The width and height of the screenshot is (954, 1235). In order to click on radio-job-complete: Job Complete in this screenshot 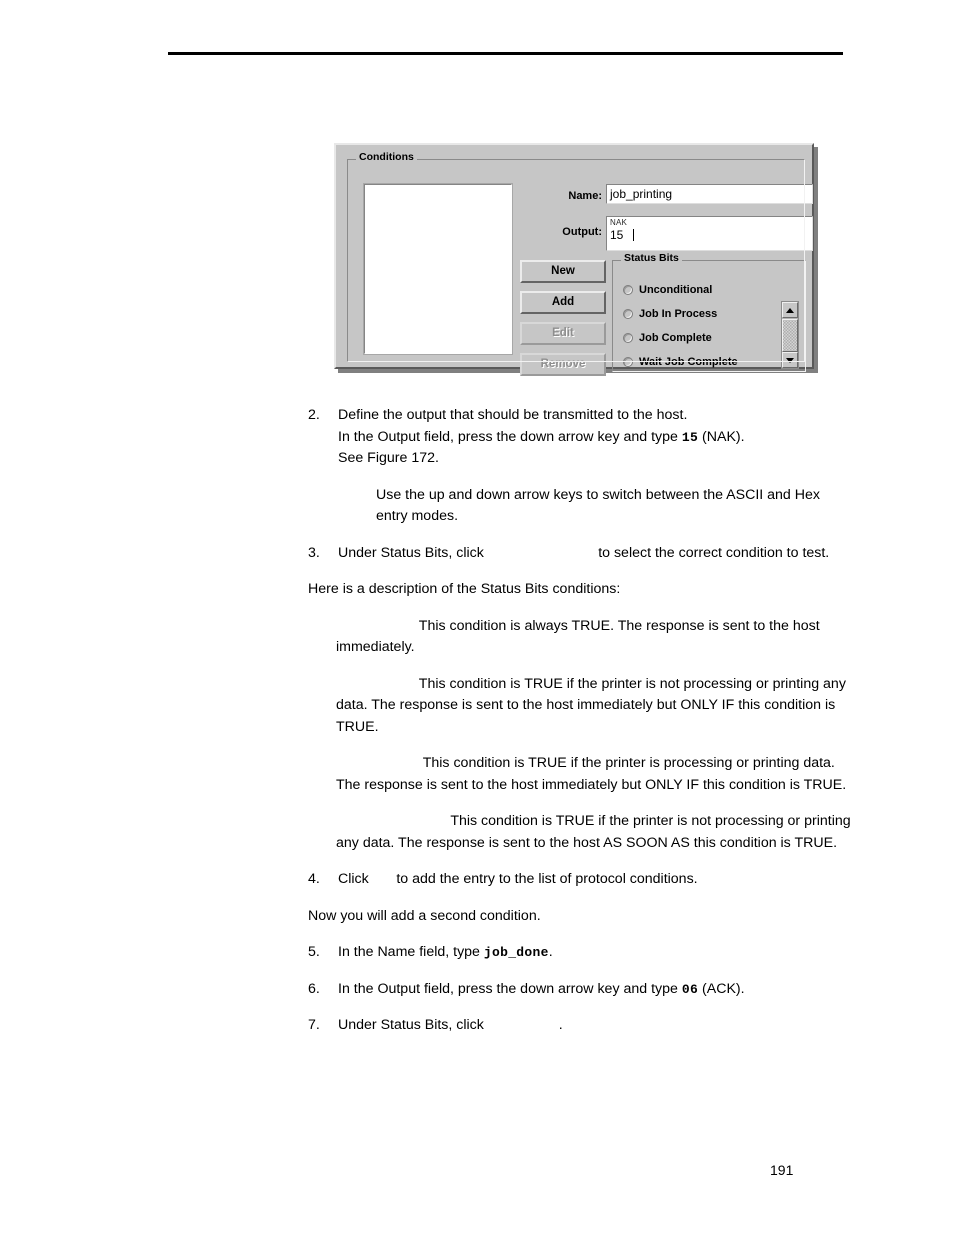, I will do `click(667, 338)`.